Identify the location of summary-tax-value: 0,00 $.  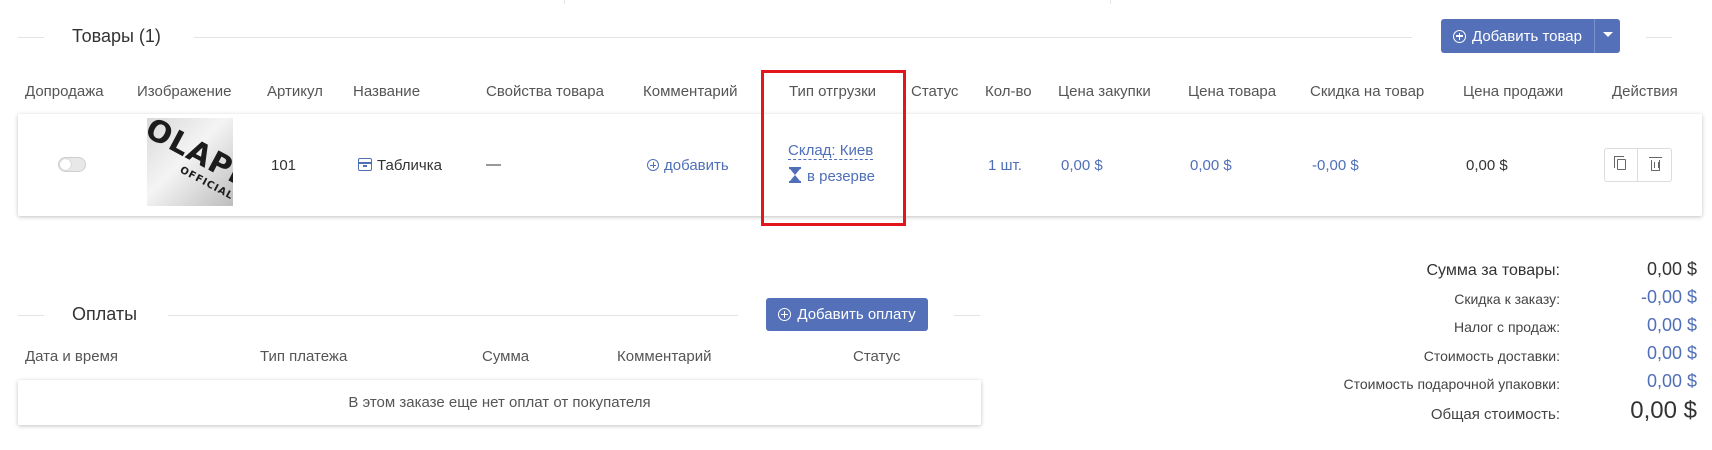
(1672, 325).